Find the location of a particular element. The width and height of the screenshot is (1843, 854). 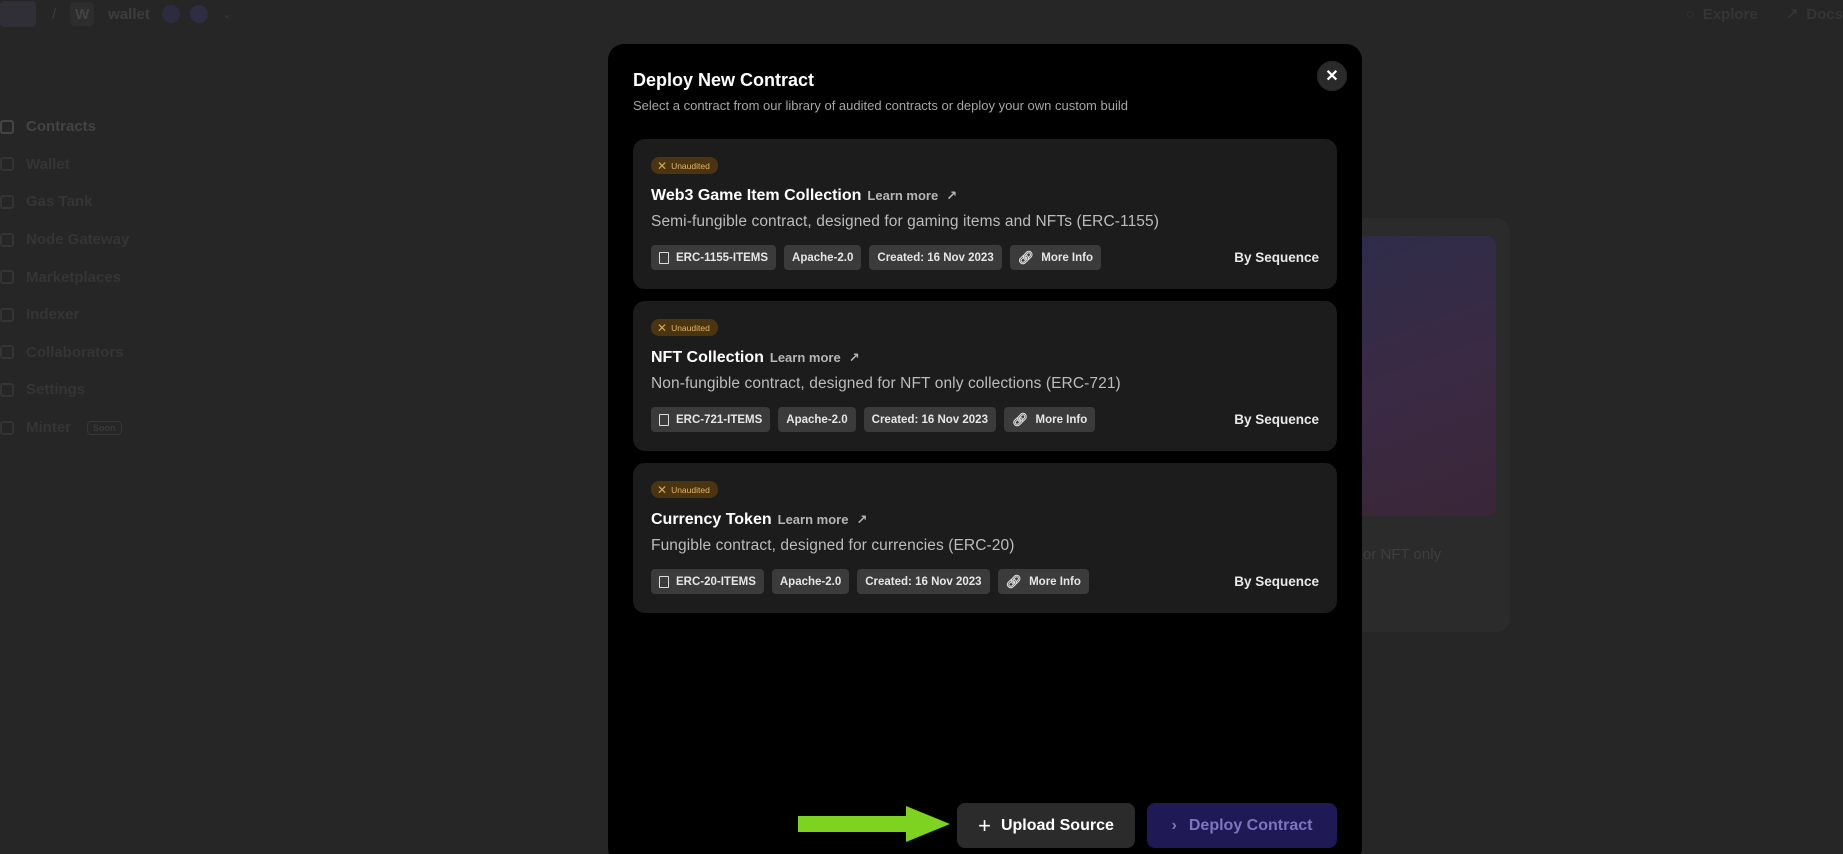

close-icon: ✕ is located at coordinates (1332, 76).